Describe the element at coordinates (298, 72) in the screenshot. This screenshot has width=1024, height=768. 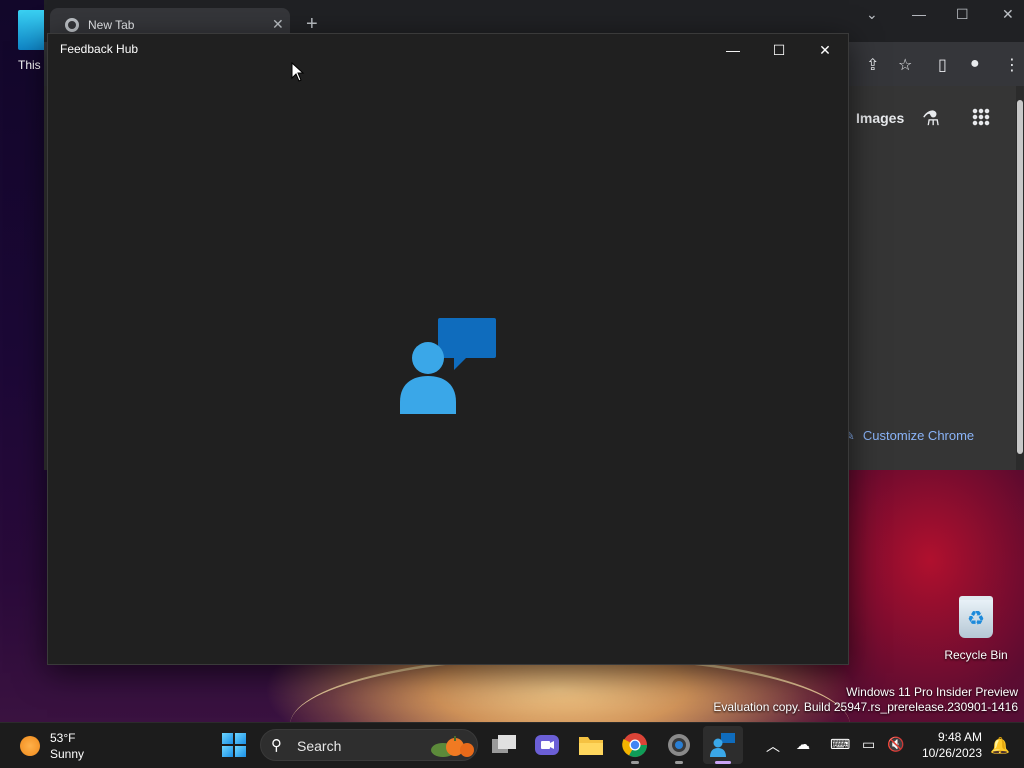
I see `mouse-cursor-icon` at that location.